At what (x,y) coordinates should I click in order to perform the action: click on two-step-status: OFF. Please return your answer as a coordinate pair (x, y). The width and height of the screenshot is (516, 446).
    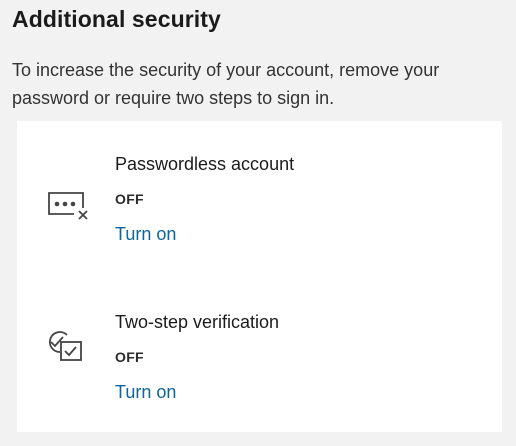
    Looking at the image, I should click on (129, 357).